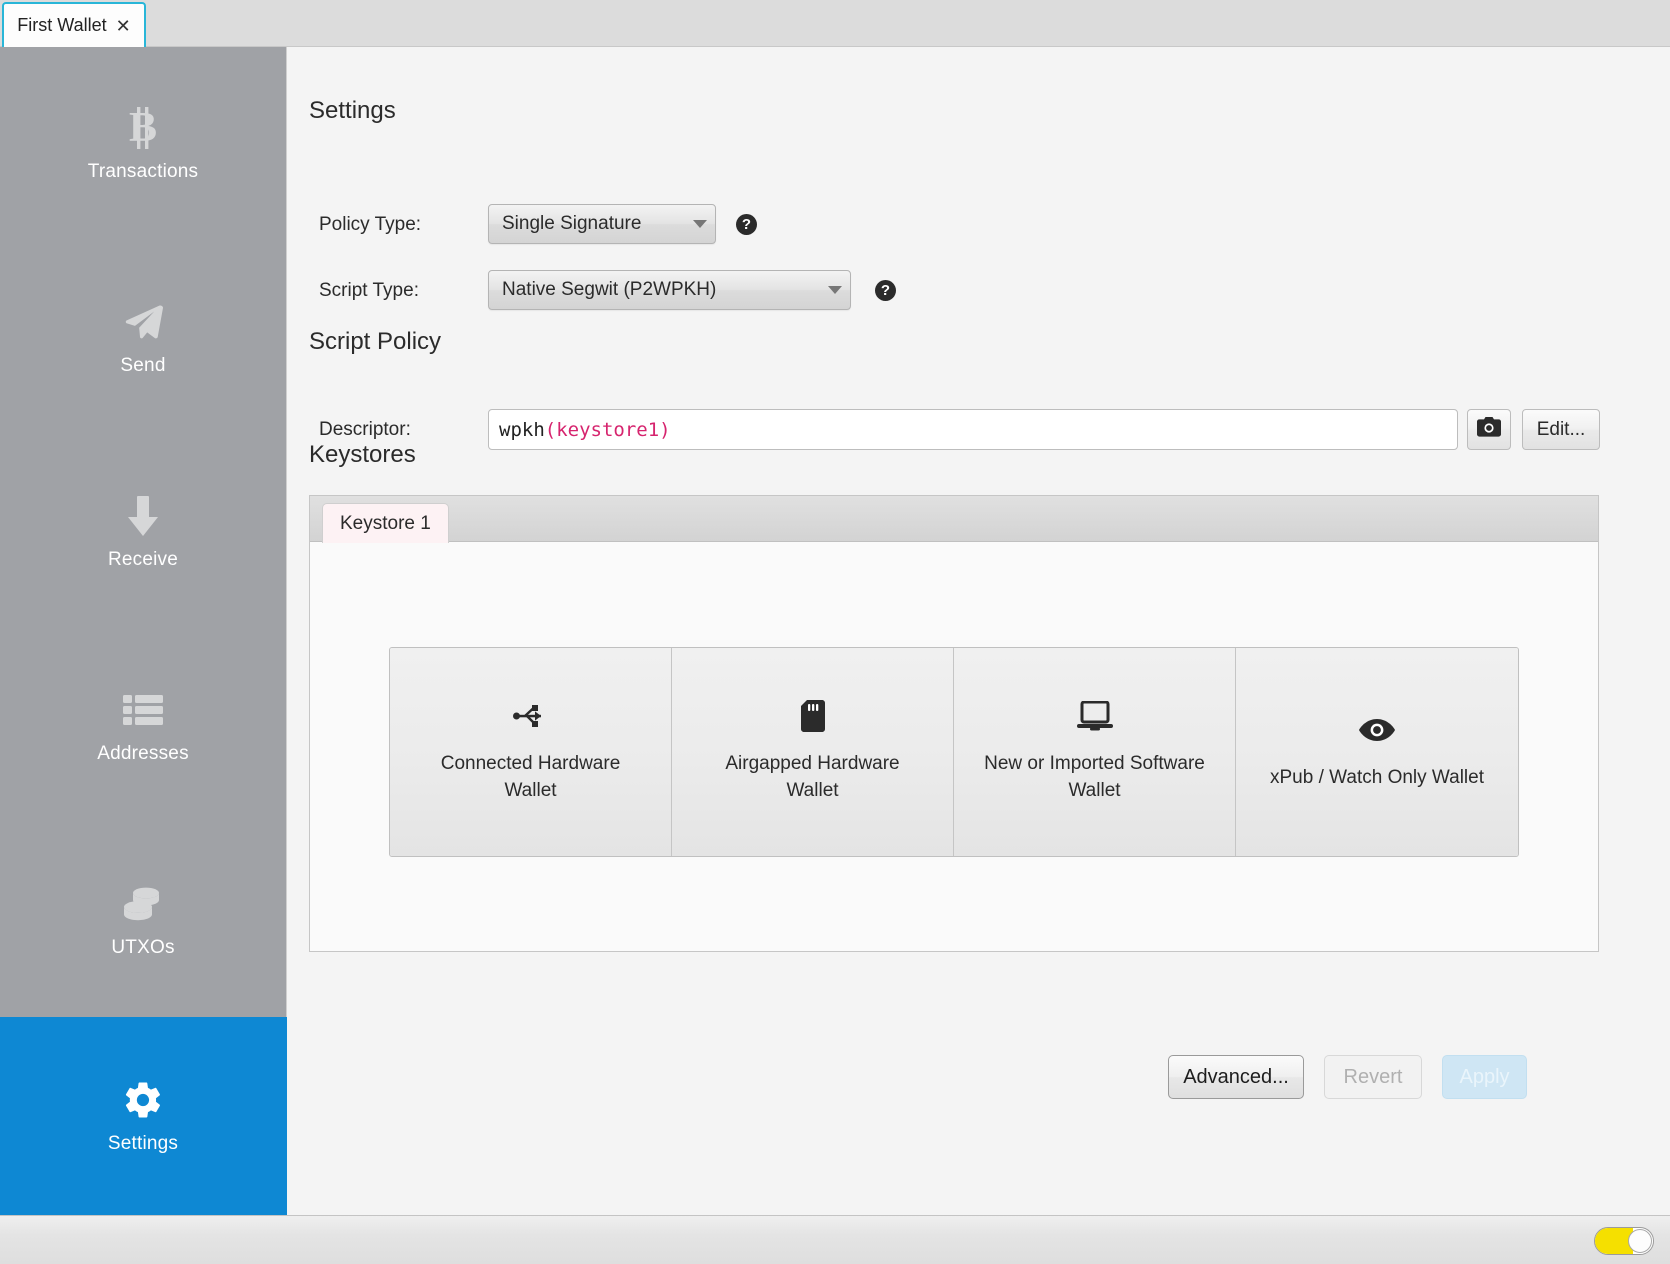  Describe the element at coordinates (365, 429) in the screenshot. I see `descriptor-label: Descriptor:` at that location.